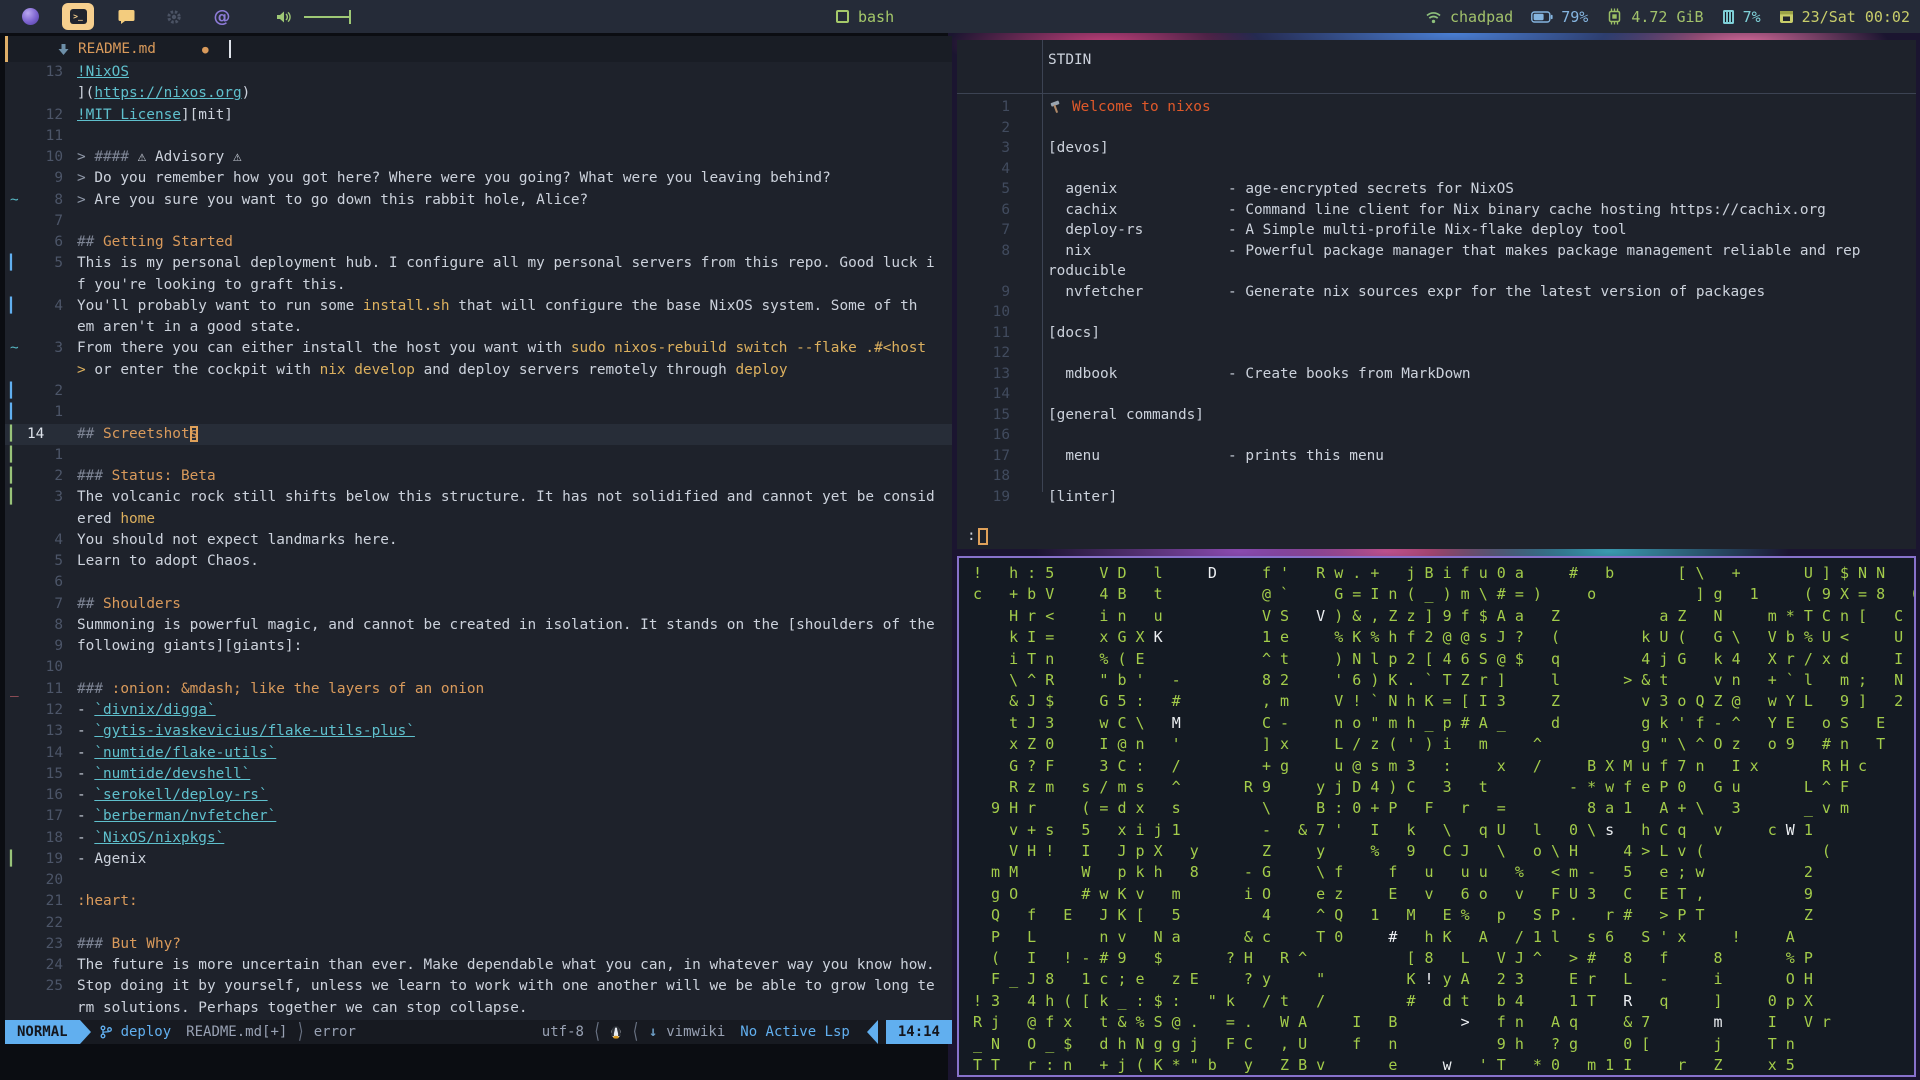 This screenshot has height=1080, width=1920. I want to click on pager-command-prompt: :, so click(977, 536).